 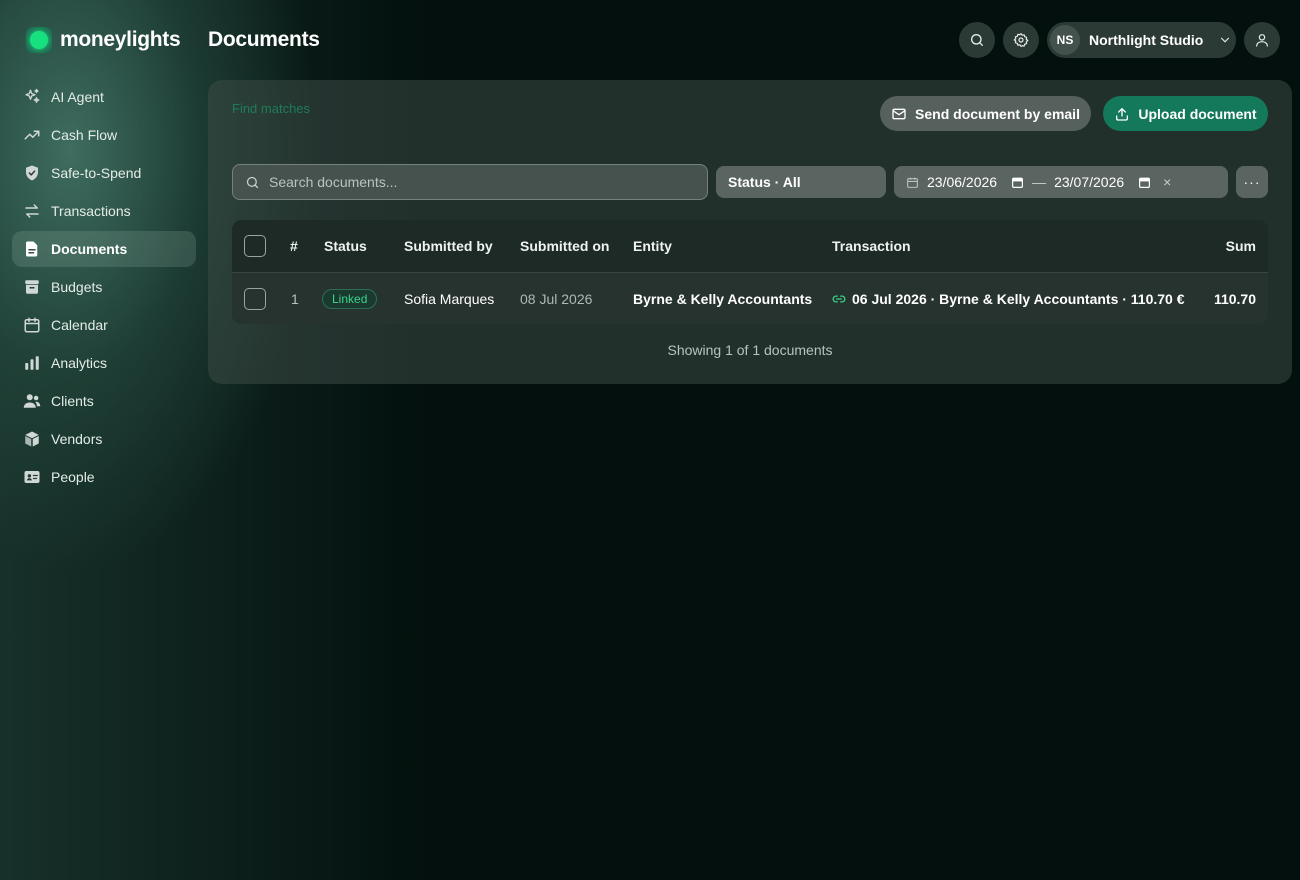 I want to click on sidebar-item-transactions: Transactions, so click(x=104, y=211).